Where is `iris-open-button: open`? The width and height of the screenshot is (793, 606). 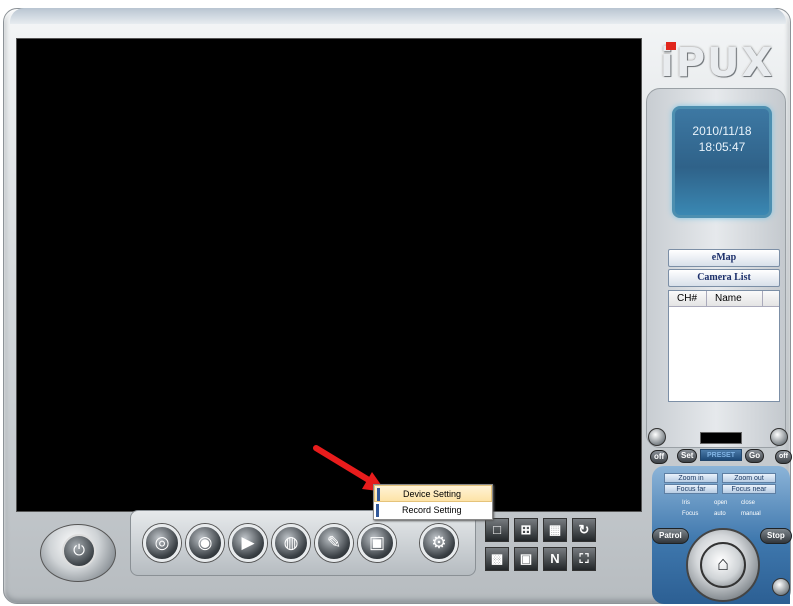
iris-open-button: open is located at coordinates (720, 503).